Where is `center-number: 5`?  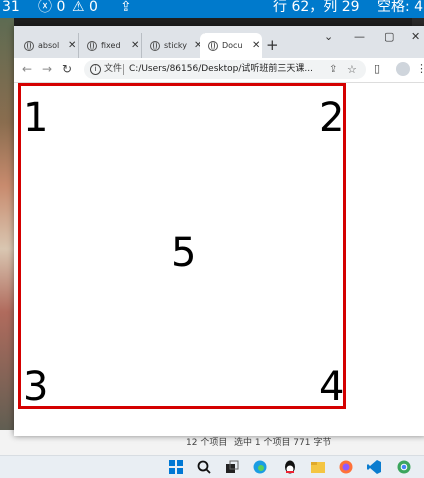 center-number: 5 is located at coordinates (184, 253).